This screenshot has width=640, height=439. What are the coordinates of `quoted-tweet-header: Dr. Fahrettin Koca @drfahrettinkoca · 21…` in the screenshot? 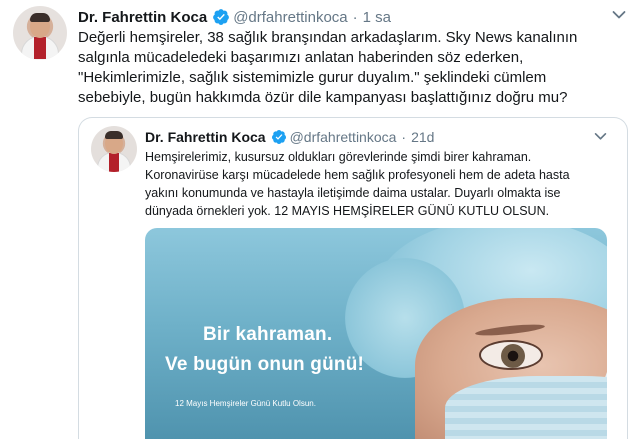 It's located at (289, 137).